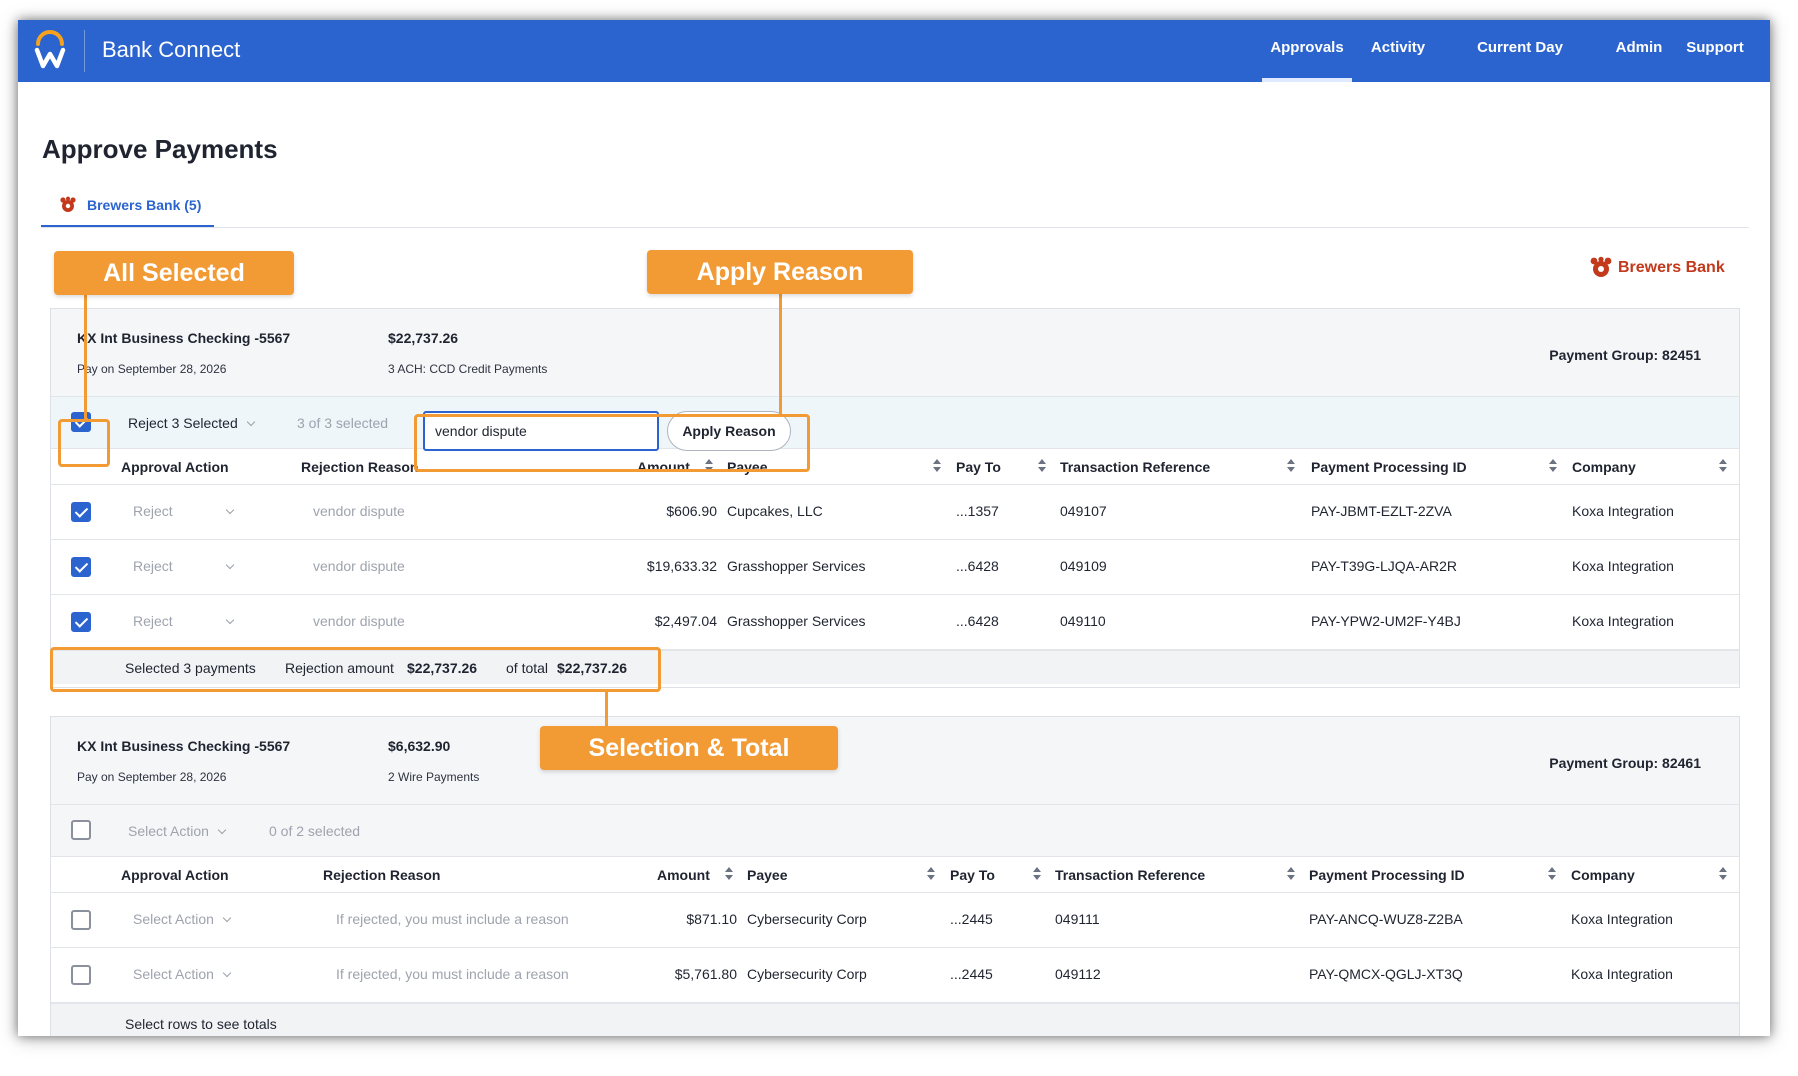 The height and width of the screenshot is (1076, 1798). What do you see at coordinates (796, 566) in the screenshot?
I see `payee: Grasshopper Services` at bounding box center [796, 566].